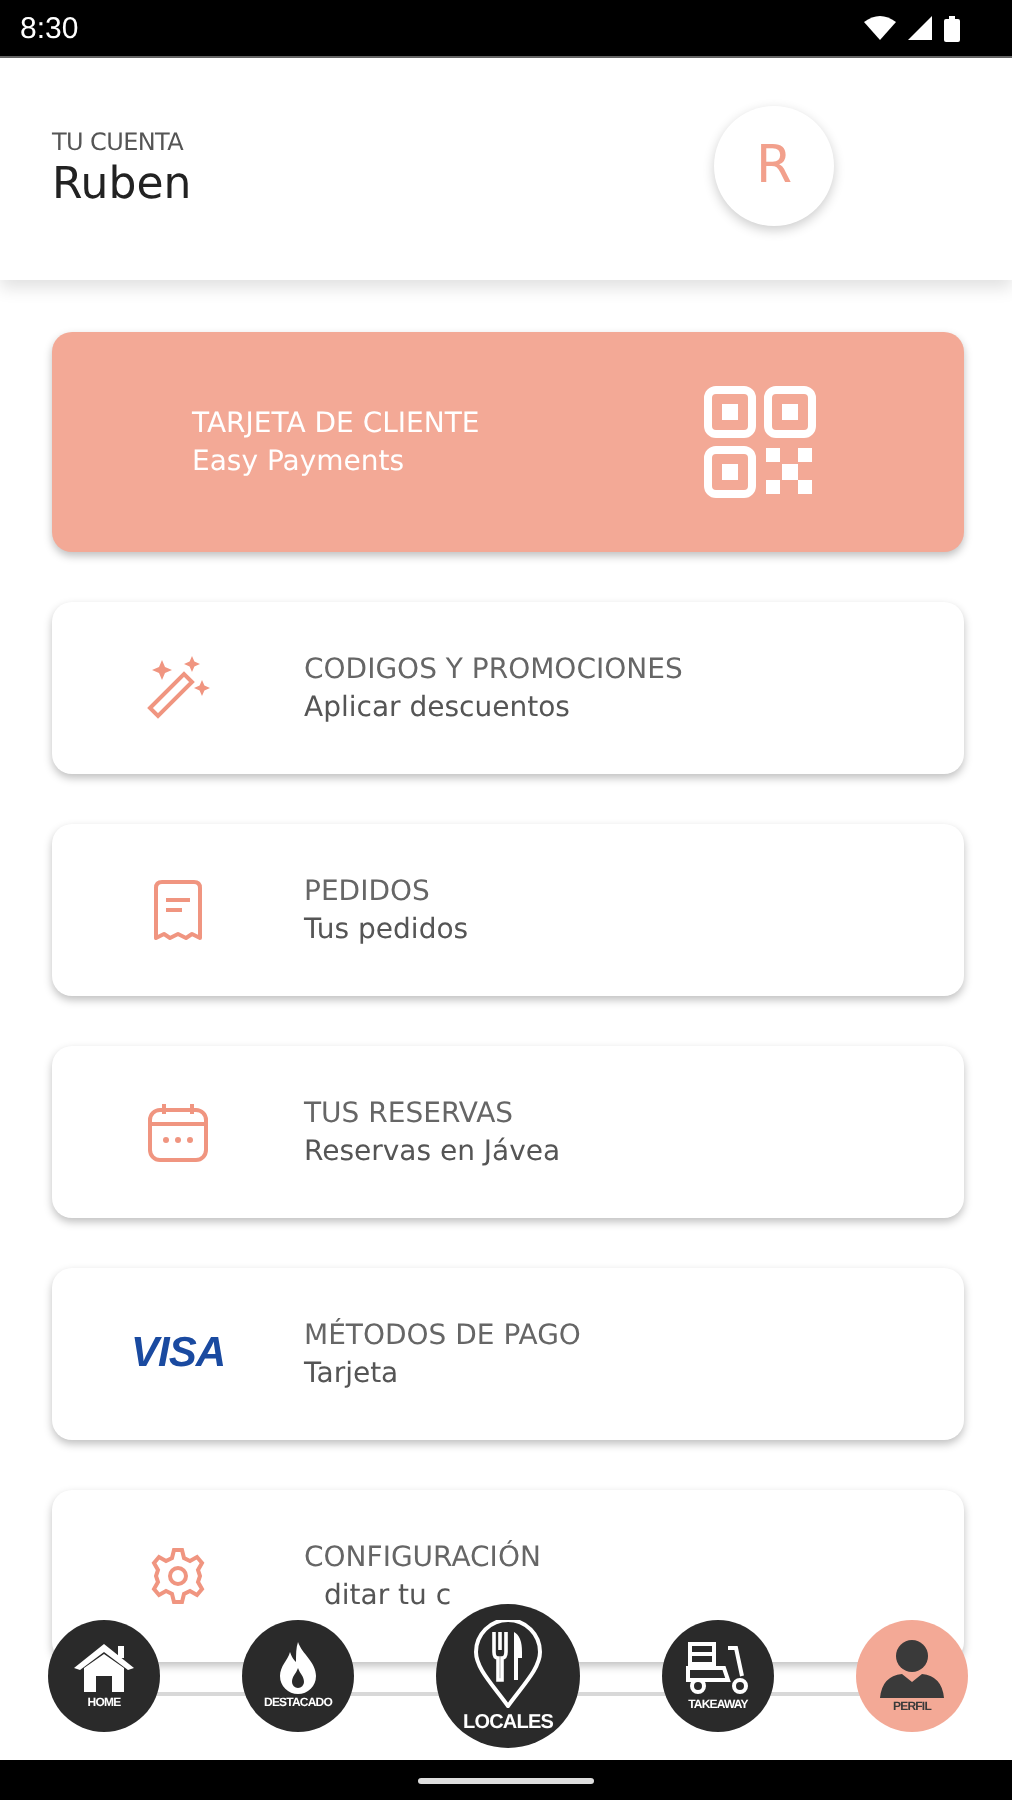 This screenshot has width=1012, height=1800. What do you see at coordinates (178, 688) in the screenshot?
I see `magic-wand-icon` at bounding box center [178, 688].